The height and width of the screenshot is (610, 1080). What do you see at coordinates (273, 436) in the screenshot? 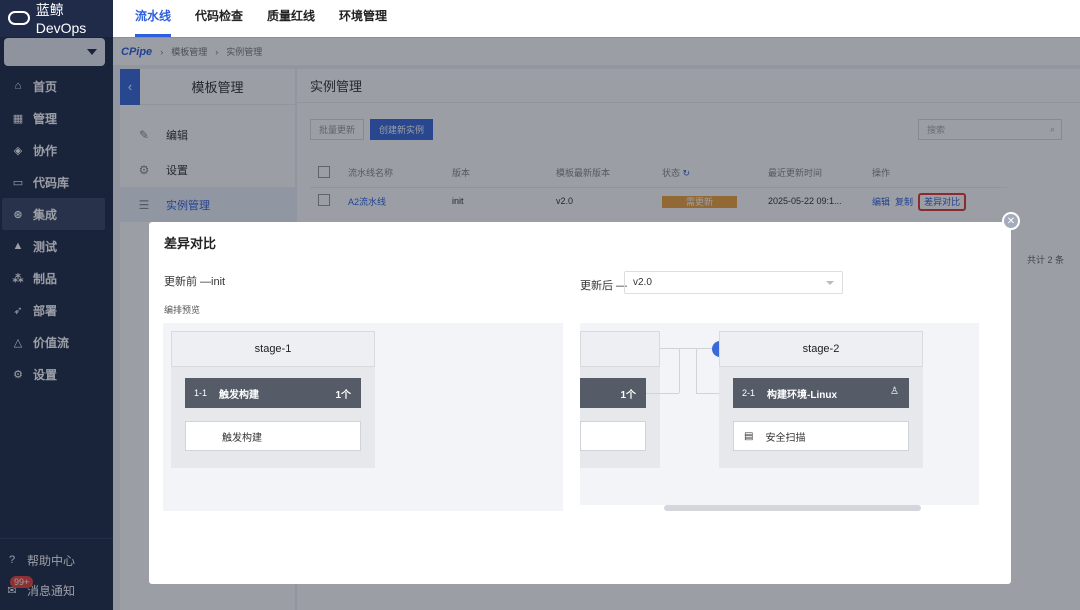
I see `task-item: 触发构建` at bounding box center [273, 436].